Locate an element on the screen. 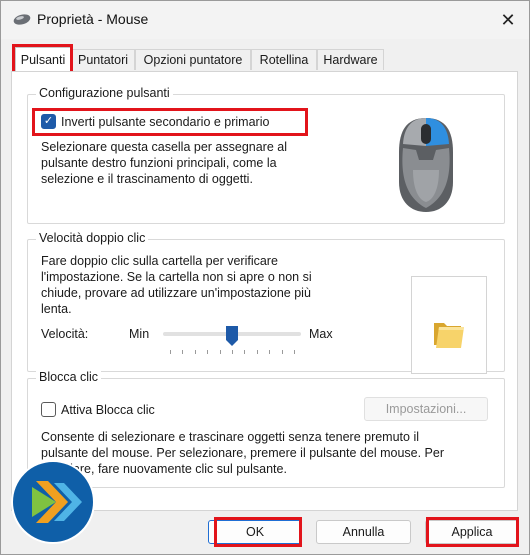 The height and width of the screenshot is (555, 530). double-click-description-line-4: lenta. is located at coordinates (56, 309).